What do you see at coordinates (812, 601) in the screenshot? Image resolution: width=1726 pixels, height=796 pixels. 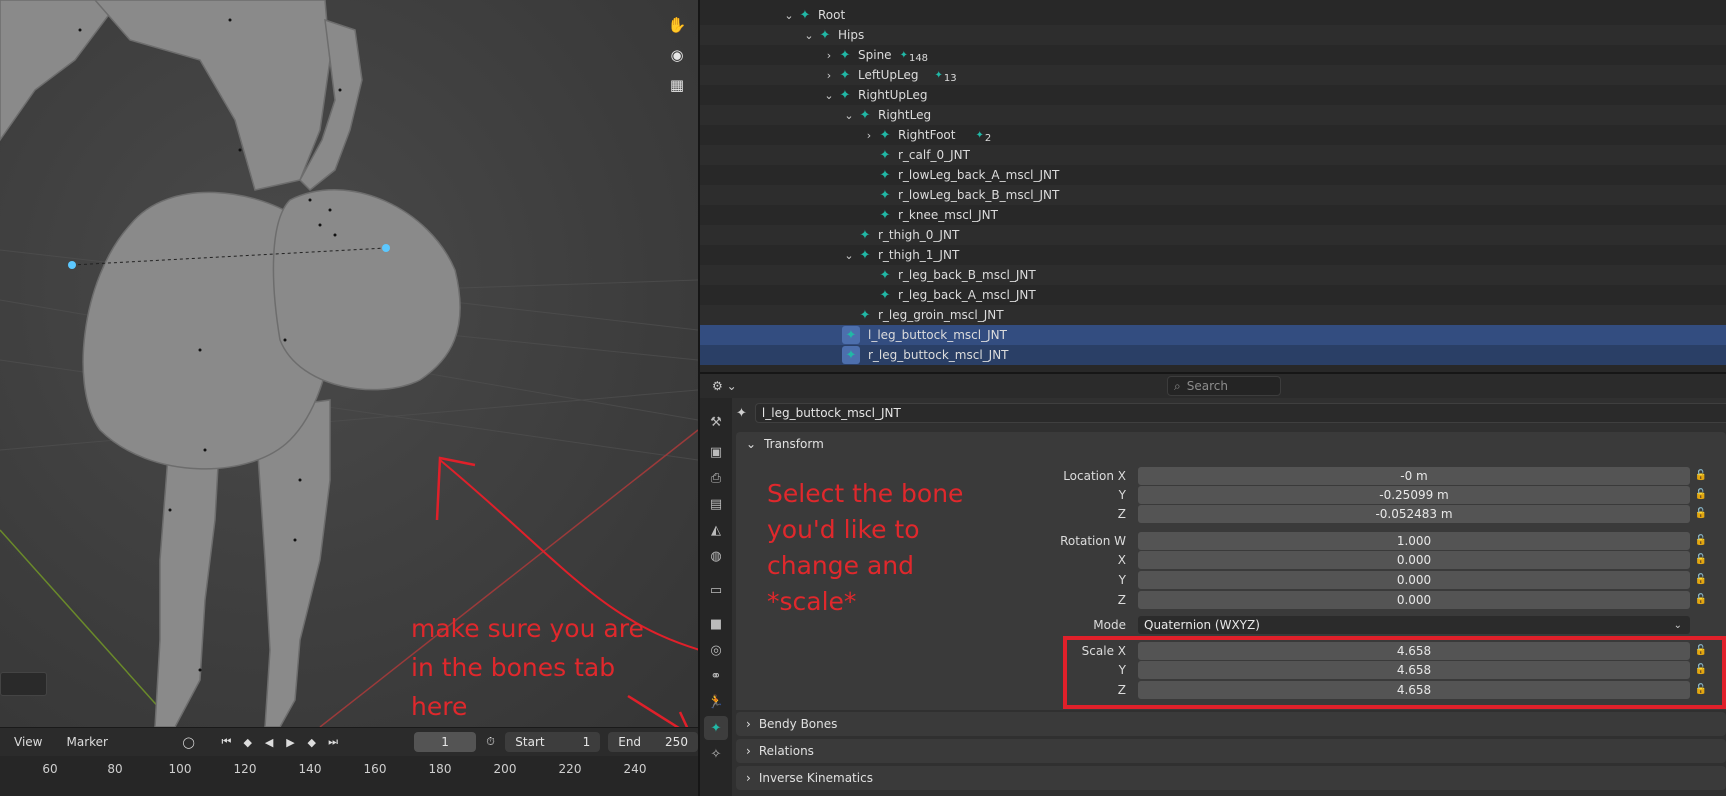 I see `annotation-line: *scale*` at bounding box center [812, 601].